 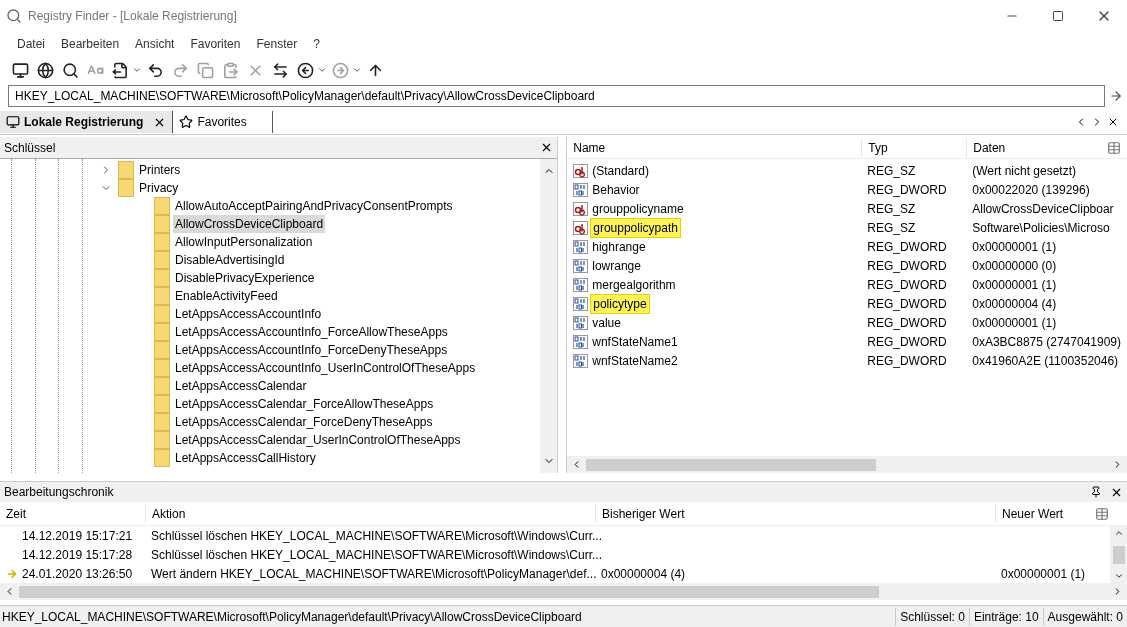 What do you see at coordinates (620, 171) in the screenshot?
I see `value-name: (Standard)` at bounding box center [620, 171].